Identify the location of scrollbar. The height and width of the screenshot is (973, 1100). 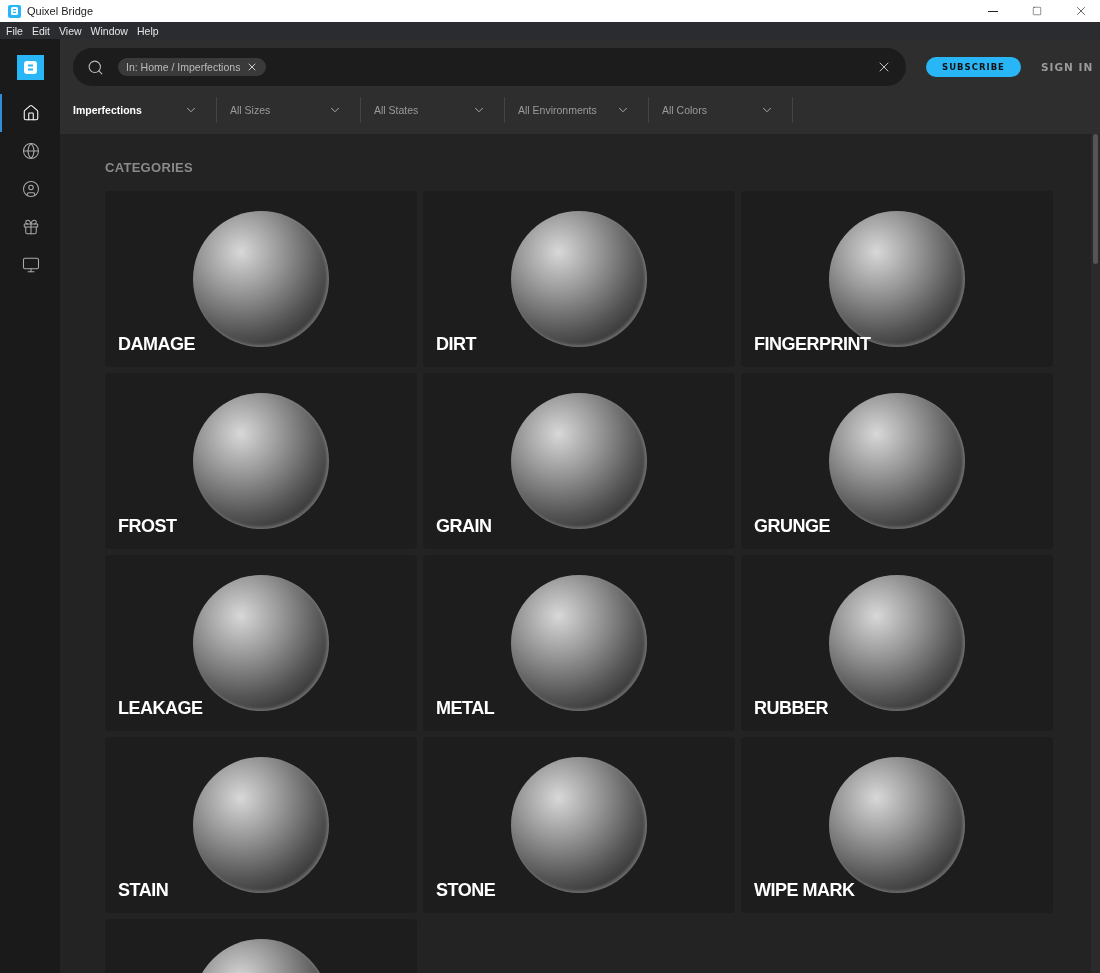
(1095, 553).